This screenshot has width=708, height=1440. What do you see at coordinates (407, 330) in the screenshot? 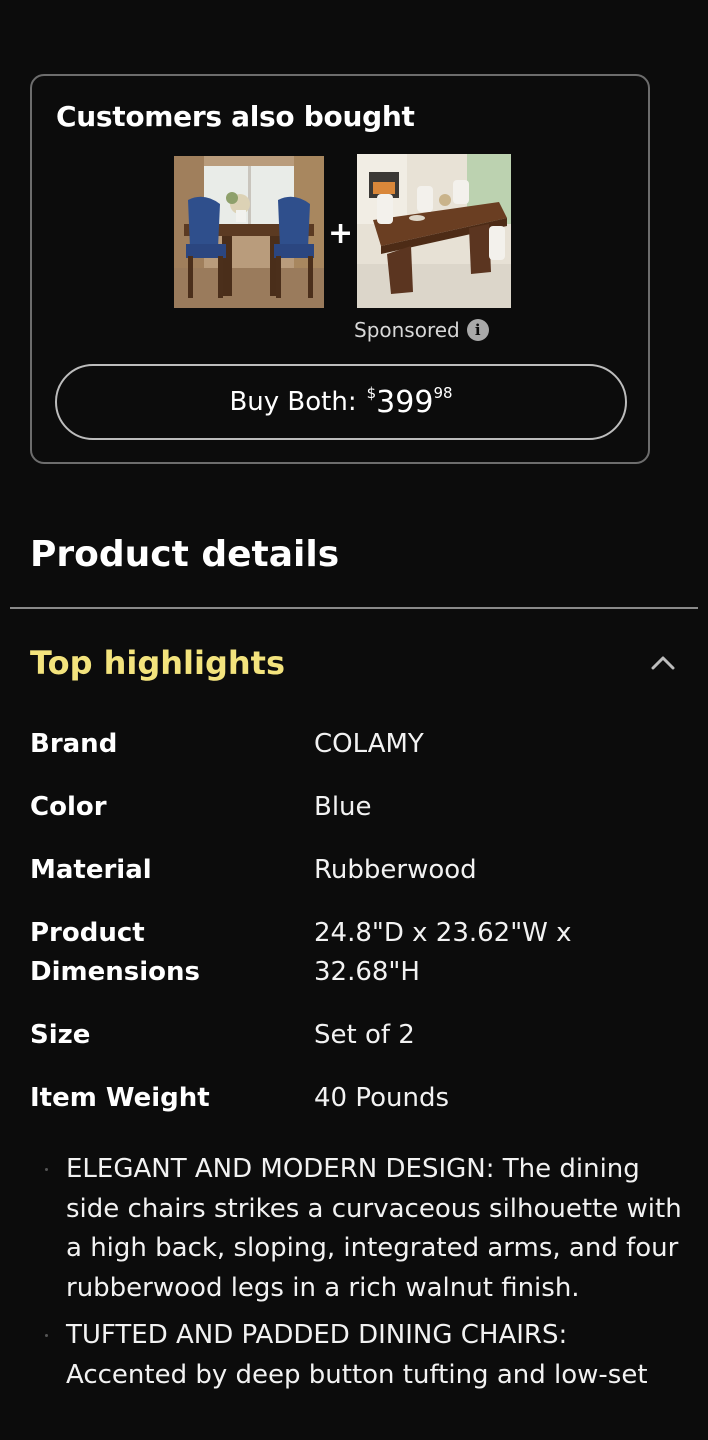
I see `sponsored-text: Sponsored` at bounding box center [407, 330].